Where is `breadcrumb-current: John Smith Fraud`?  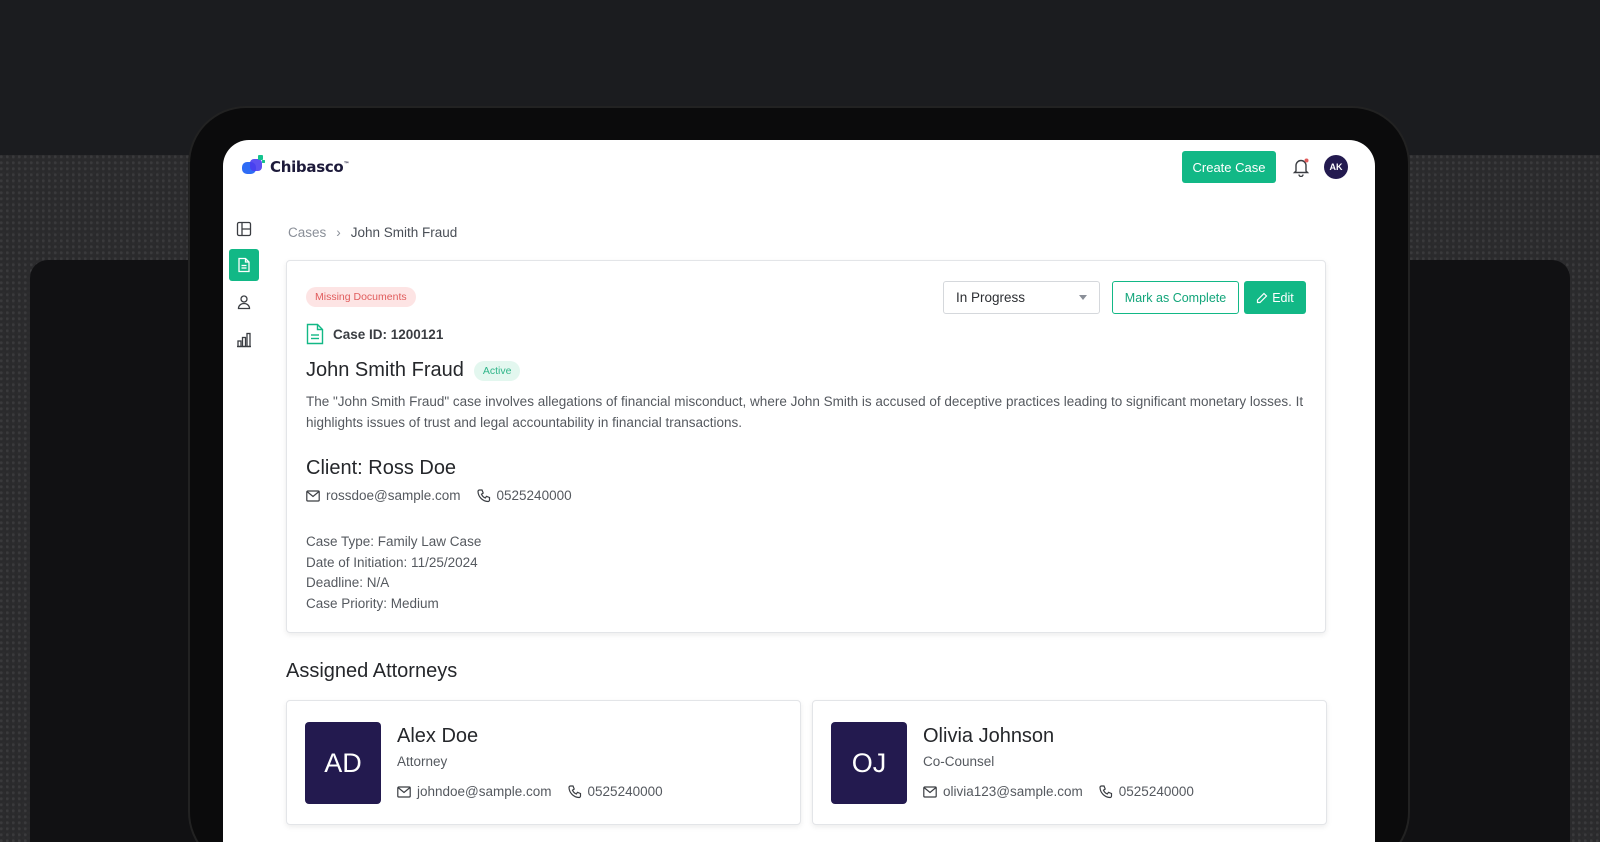
breadcrumb-current: John Smith Fraud is located at coordinates (404, 232).